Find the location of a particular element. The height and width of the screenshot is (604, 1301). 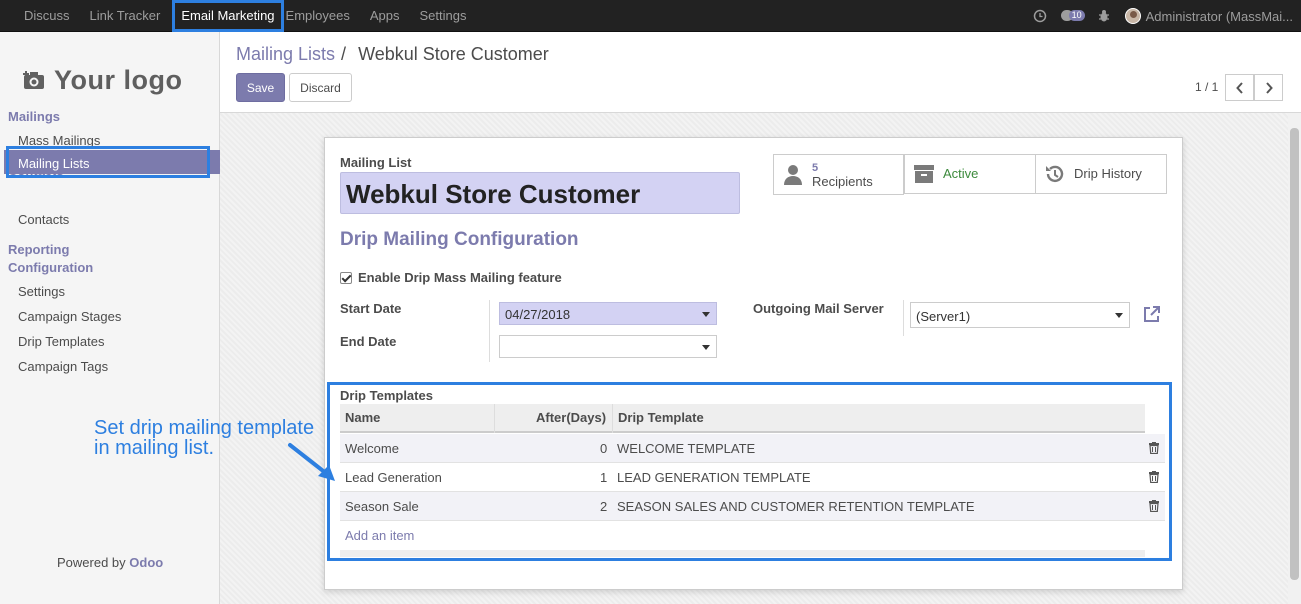

pager-previous-button is located at coordinates (1239, 87).